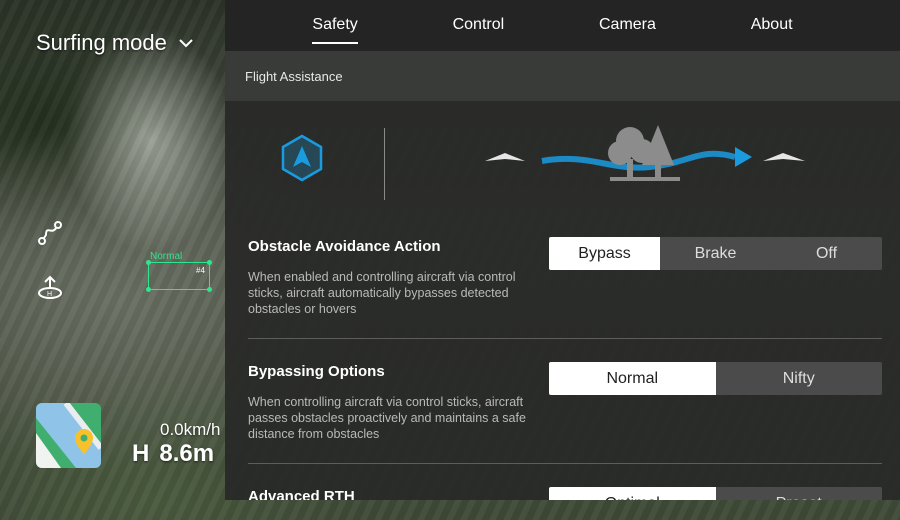 Image resolution: width=900 pixels, height=520 pixels. I want to click on tab-control: Control, so click(479, 30).